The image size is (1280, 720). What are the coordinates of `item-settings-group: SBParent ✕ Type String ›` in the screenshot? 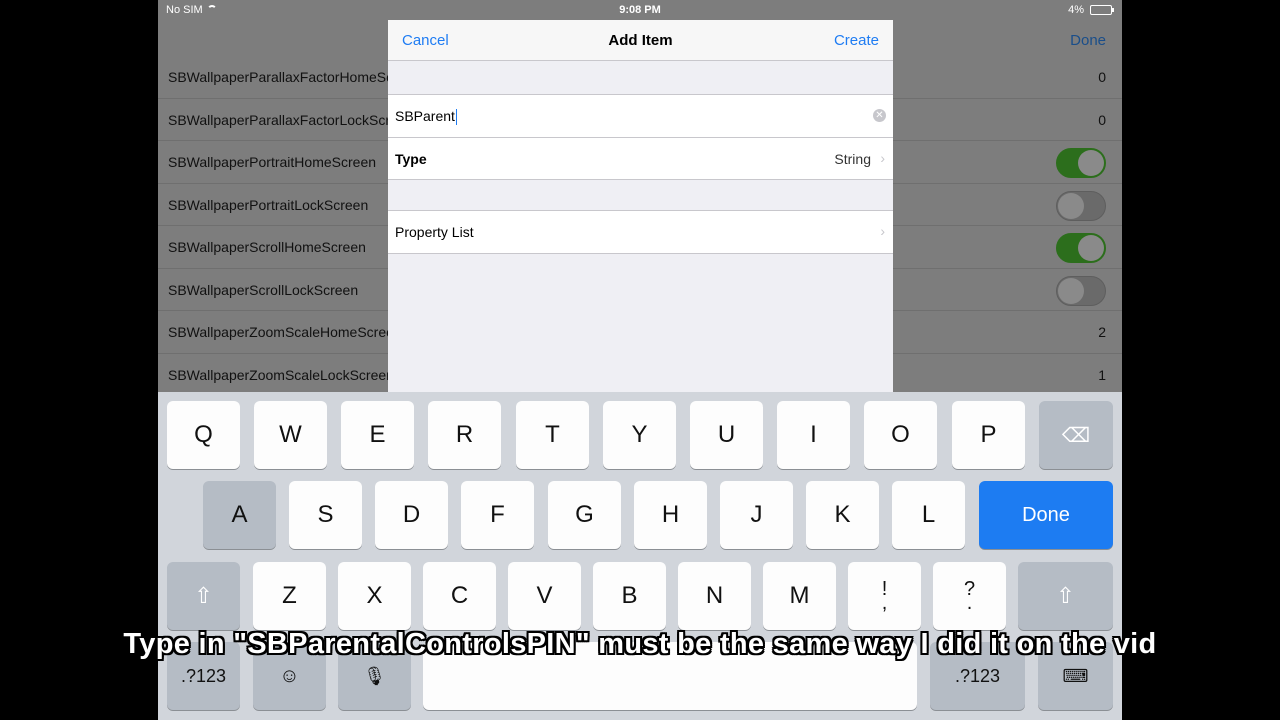 It's located at (640, 137).